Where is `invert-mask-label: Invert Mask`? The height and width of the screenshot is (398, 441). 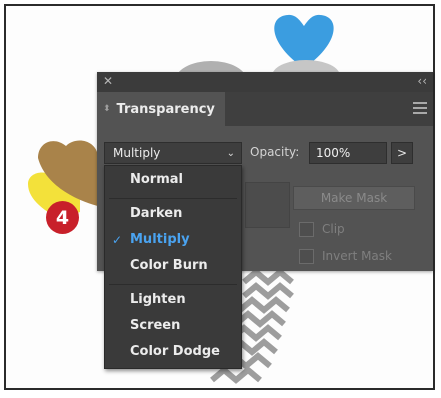
invert-mask-label: Invert Mask is located at coordinates (357, 256).